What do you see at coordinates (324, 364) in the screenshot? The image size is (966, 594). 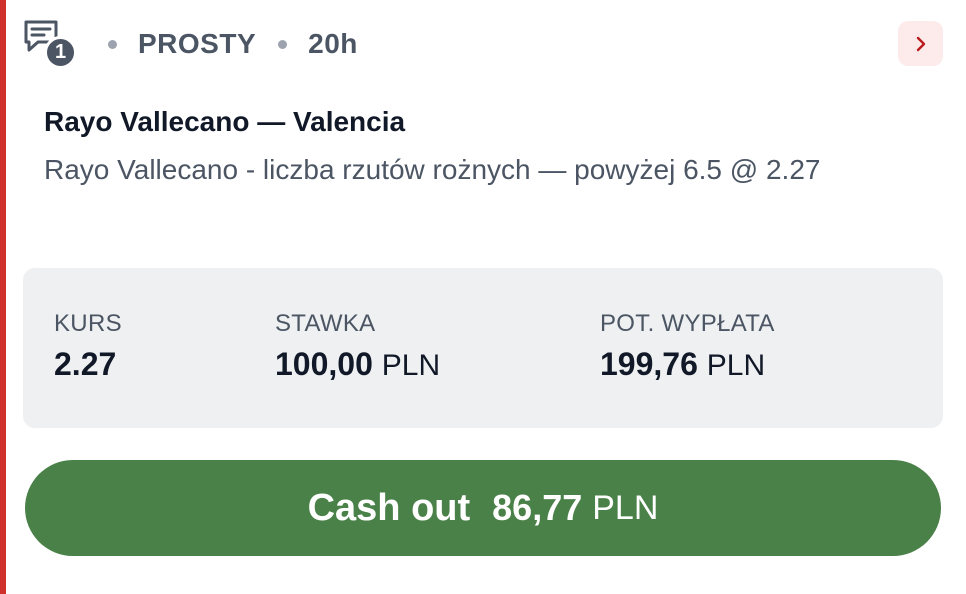 I see `stake-value: 100,00` at bounding box center [324, 364].